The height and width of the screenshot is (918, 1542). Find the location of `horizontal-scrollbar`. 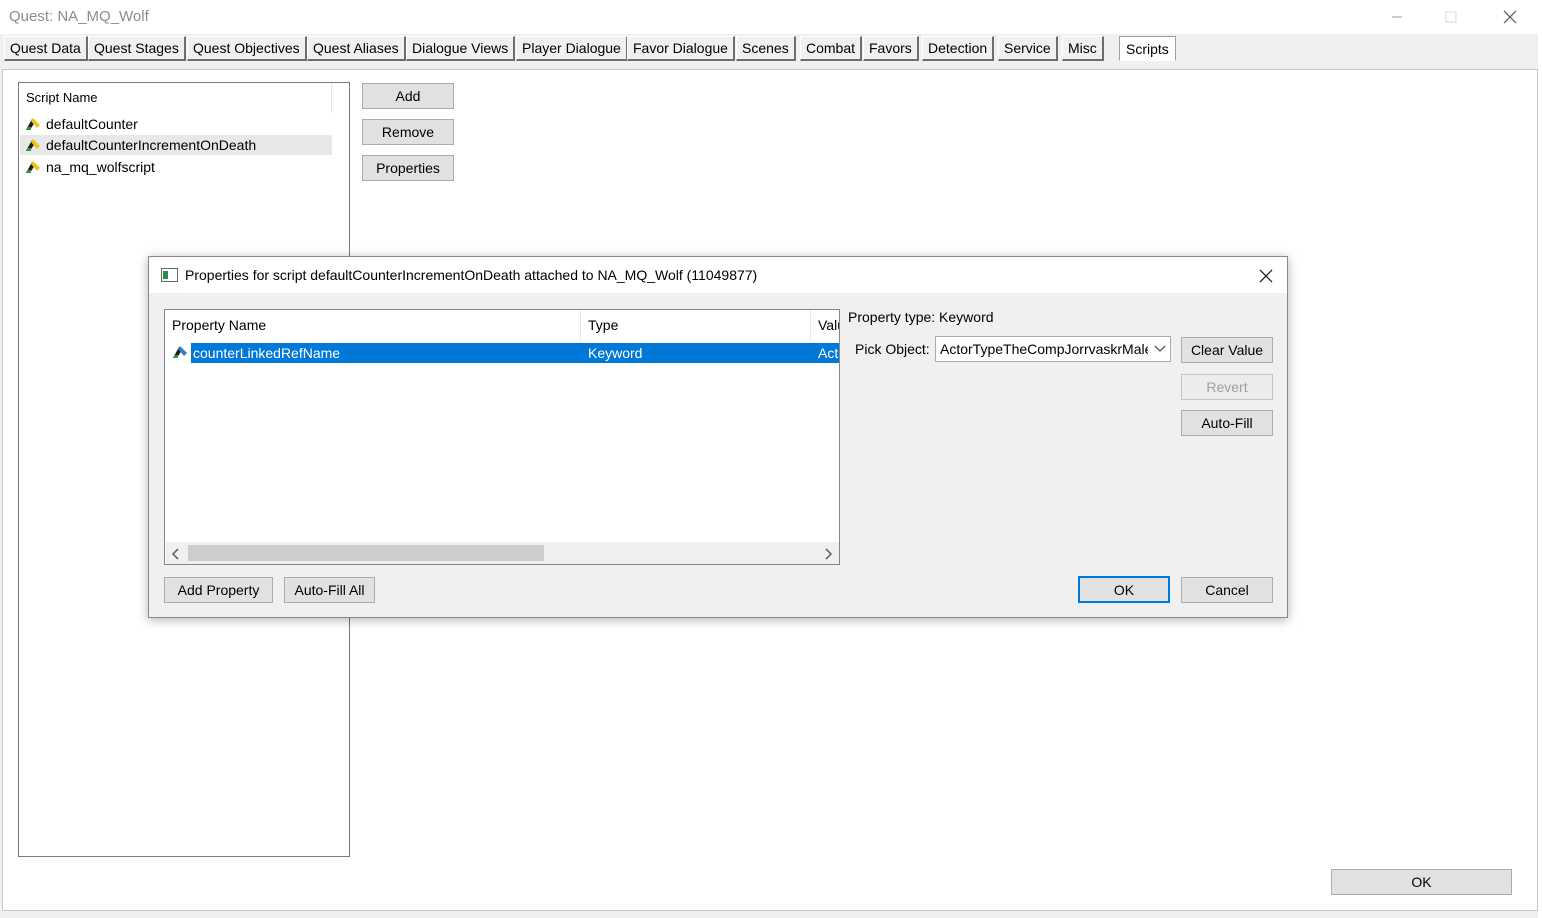

horizontal-scrollbar is located at coordinates (502, 553).